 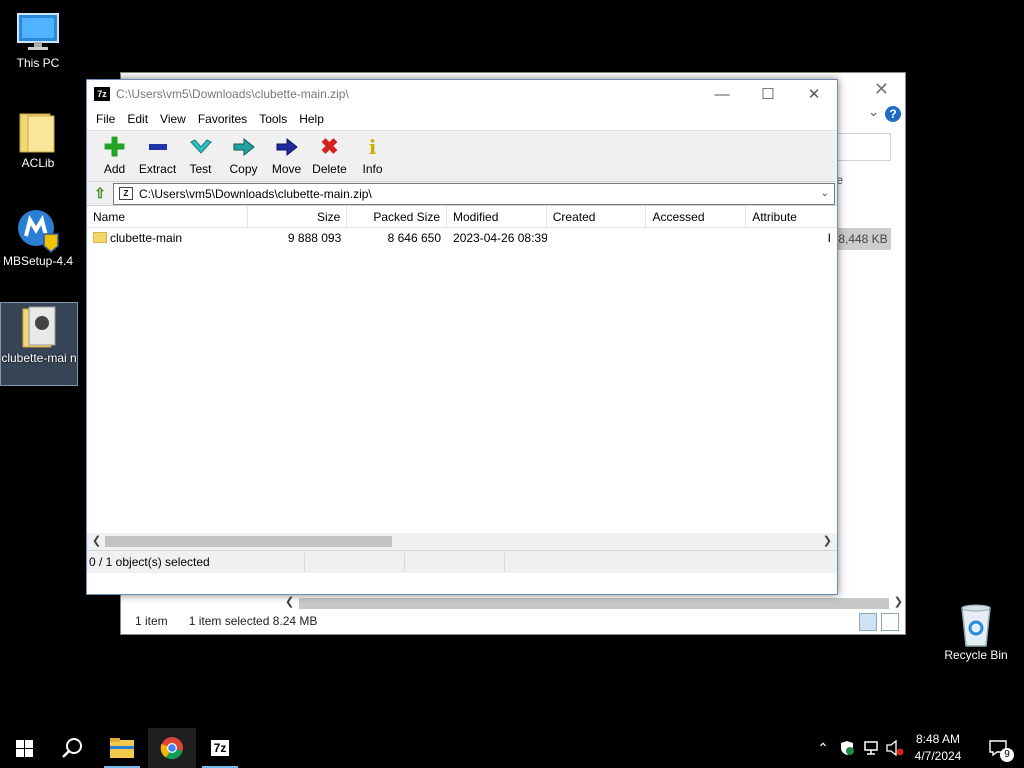 I want to click on move-label: Move, so click(x=286, y=169).